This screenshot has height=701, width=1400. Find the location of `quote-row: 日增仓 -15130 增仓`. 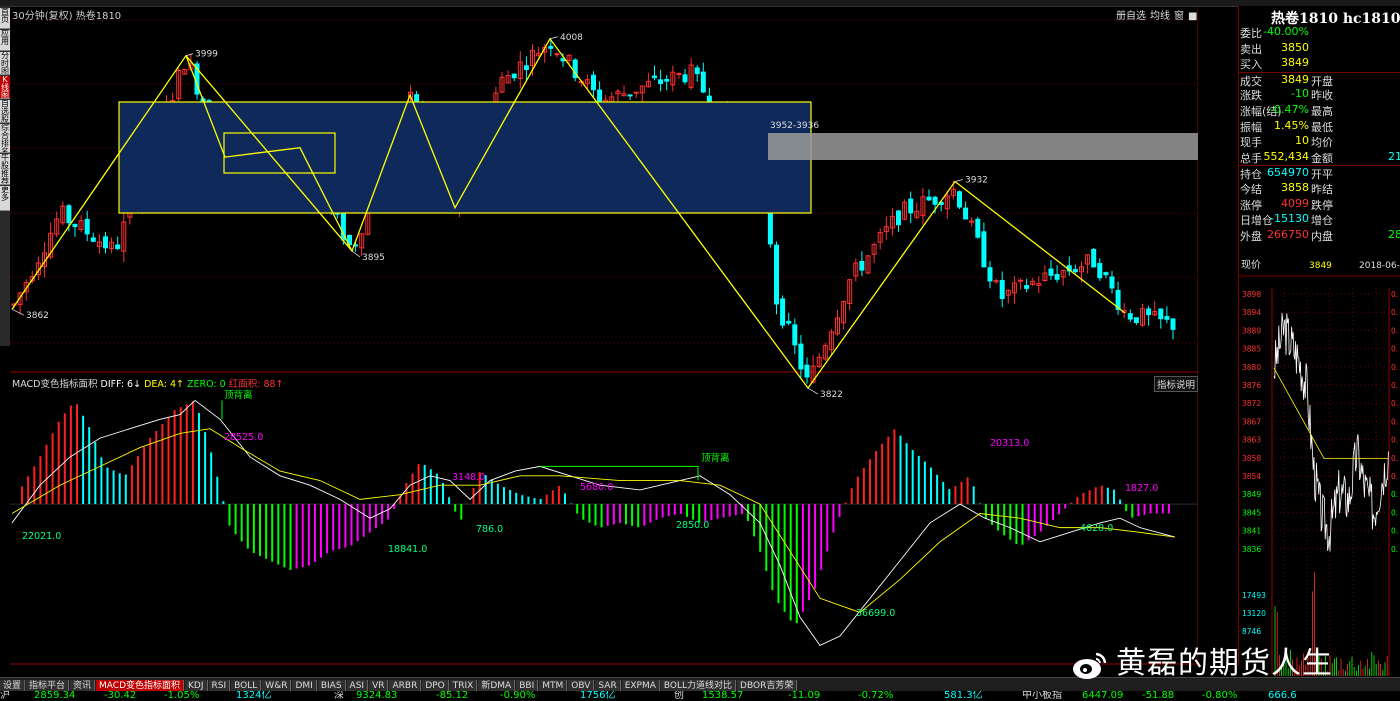

quote-row: 日增仓 -15130 增仓 is located at coordinates (1319, 220).